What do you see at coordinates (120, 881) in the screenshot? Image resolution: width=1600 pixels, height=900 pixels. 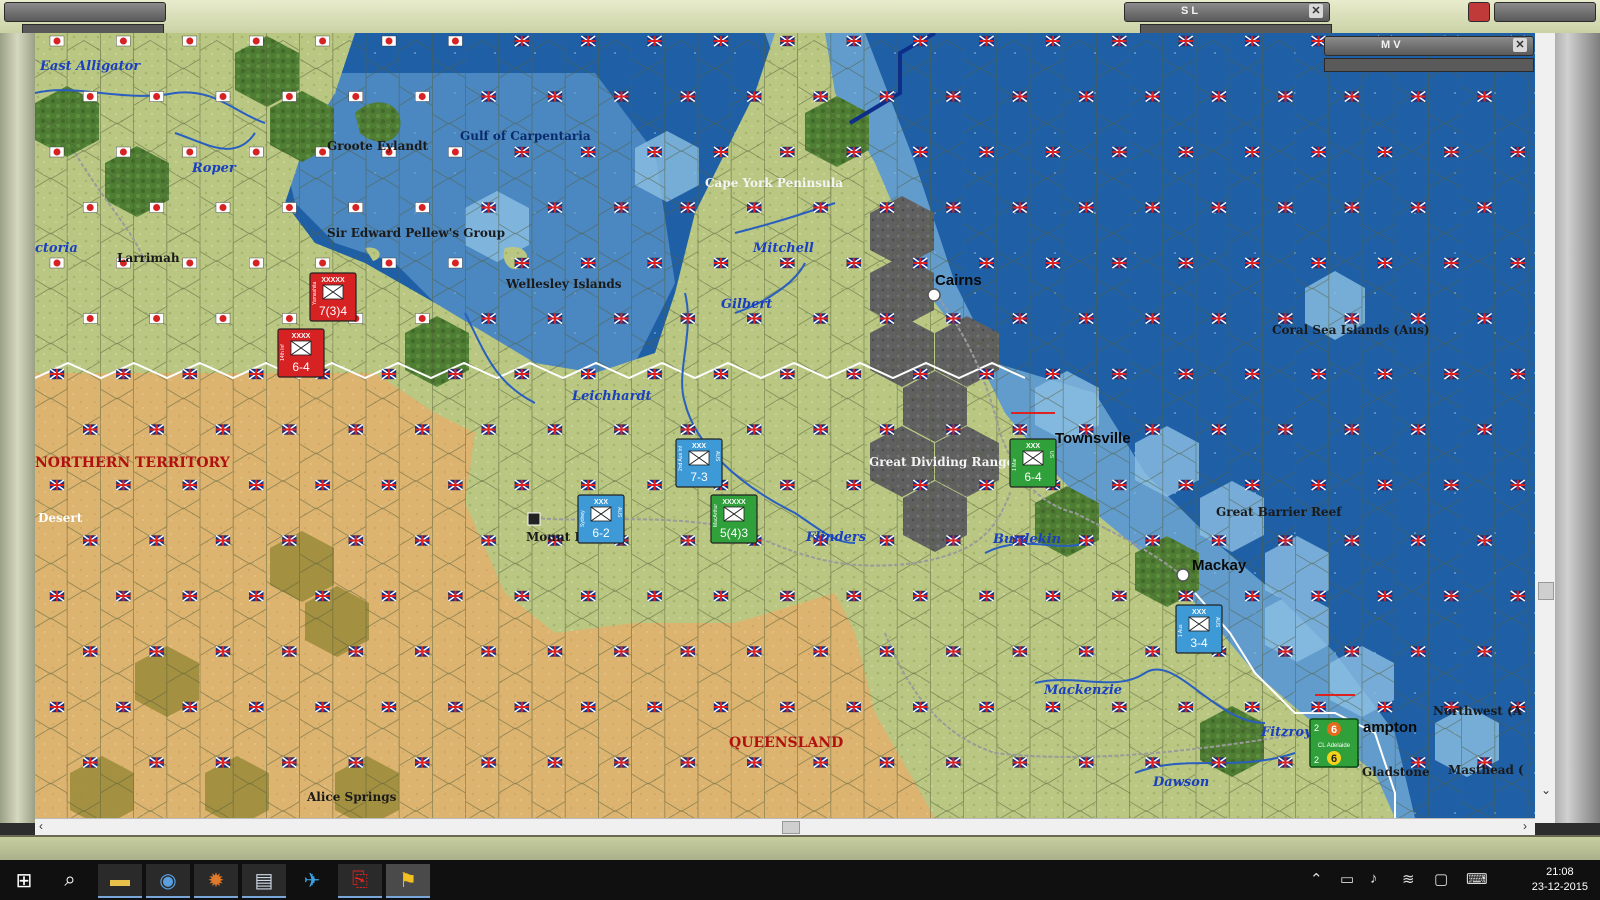 I see `file-explorer-icon: ▬` at bounding box center [120, 881].